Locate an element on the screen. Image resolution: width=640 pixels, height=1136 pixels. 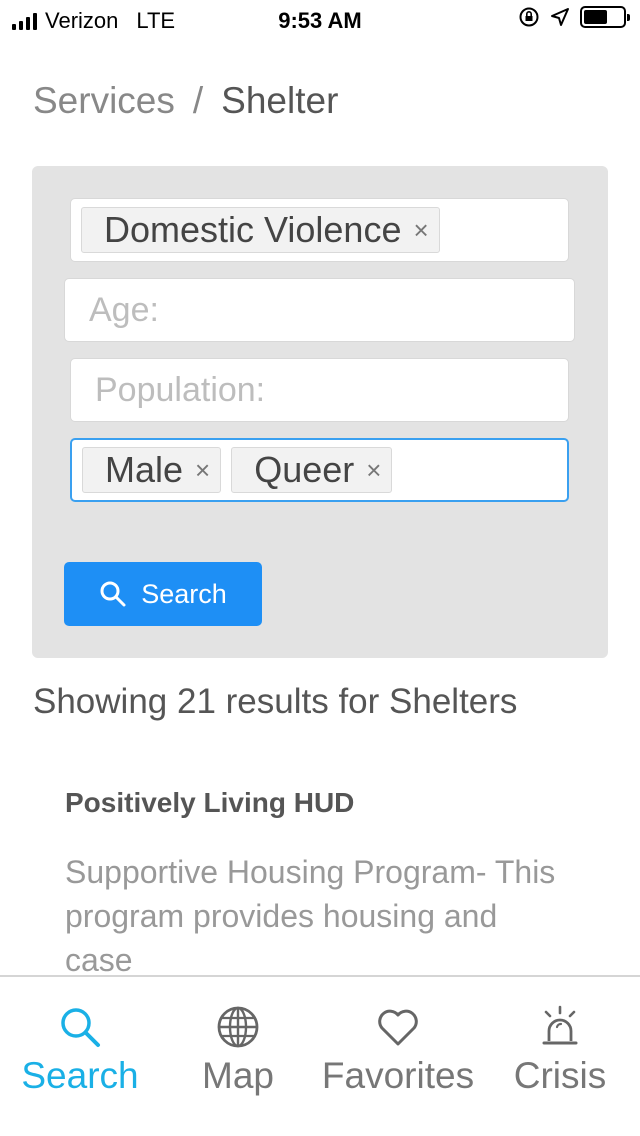
tag-label: Male is located at coordinates (144, 469).